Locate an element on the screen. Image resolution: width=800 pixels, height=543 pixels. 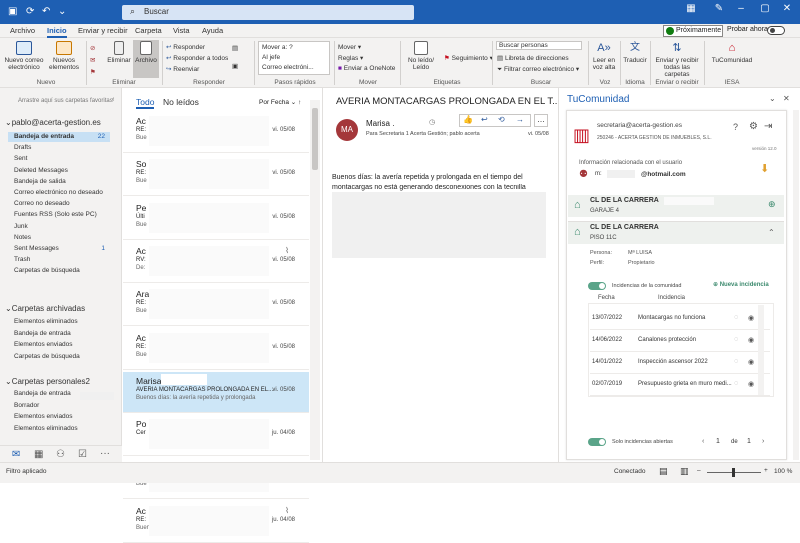
meeting-icon: ▤ is located at coordinates (235, 48).